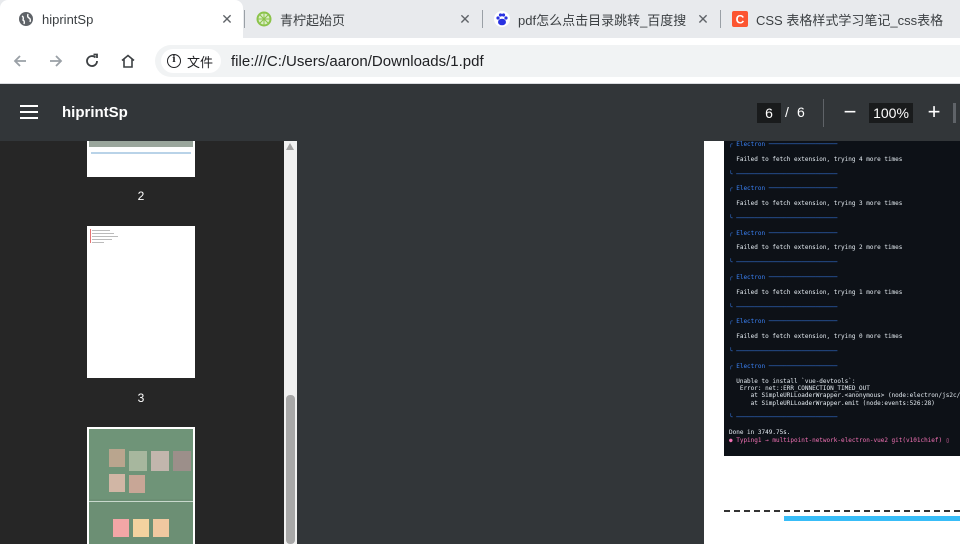 The image size is (960, 544). I want to click on tab-hiprintsp: hiprintSp ✕, so click(121, 19).